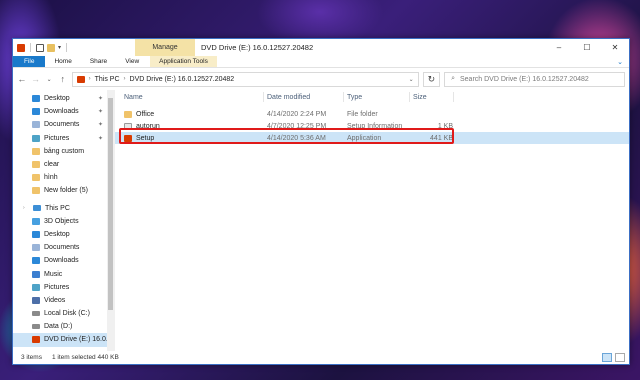  I want to click on view-buttons, so click(613, 357).